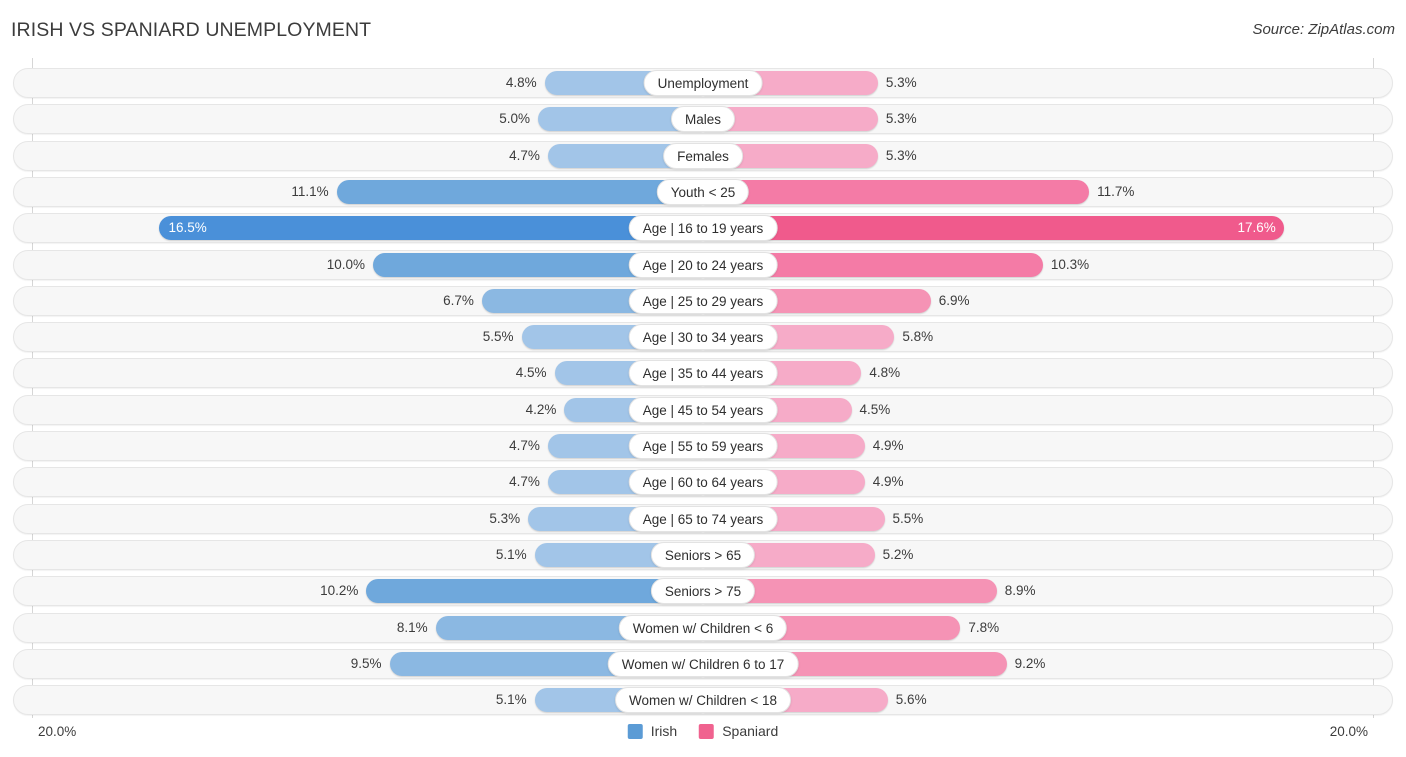  I want to click on category-label-pill: Seniors > 75, so click(703, 591).